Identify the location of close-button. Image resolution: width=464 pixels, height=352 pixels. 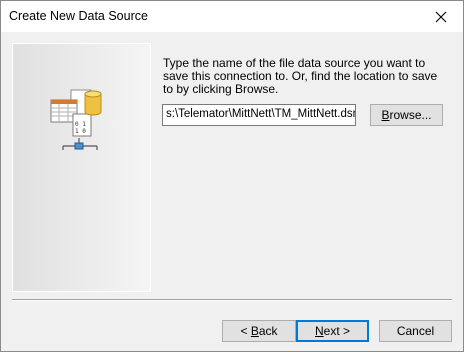
(440, 16).